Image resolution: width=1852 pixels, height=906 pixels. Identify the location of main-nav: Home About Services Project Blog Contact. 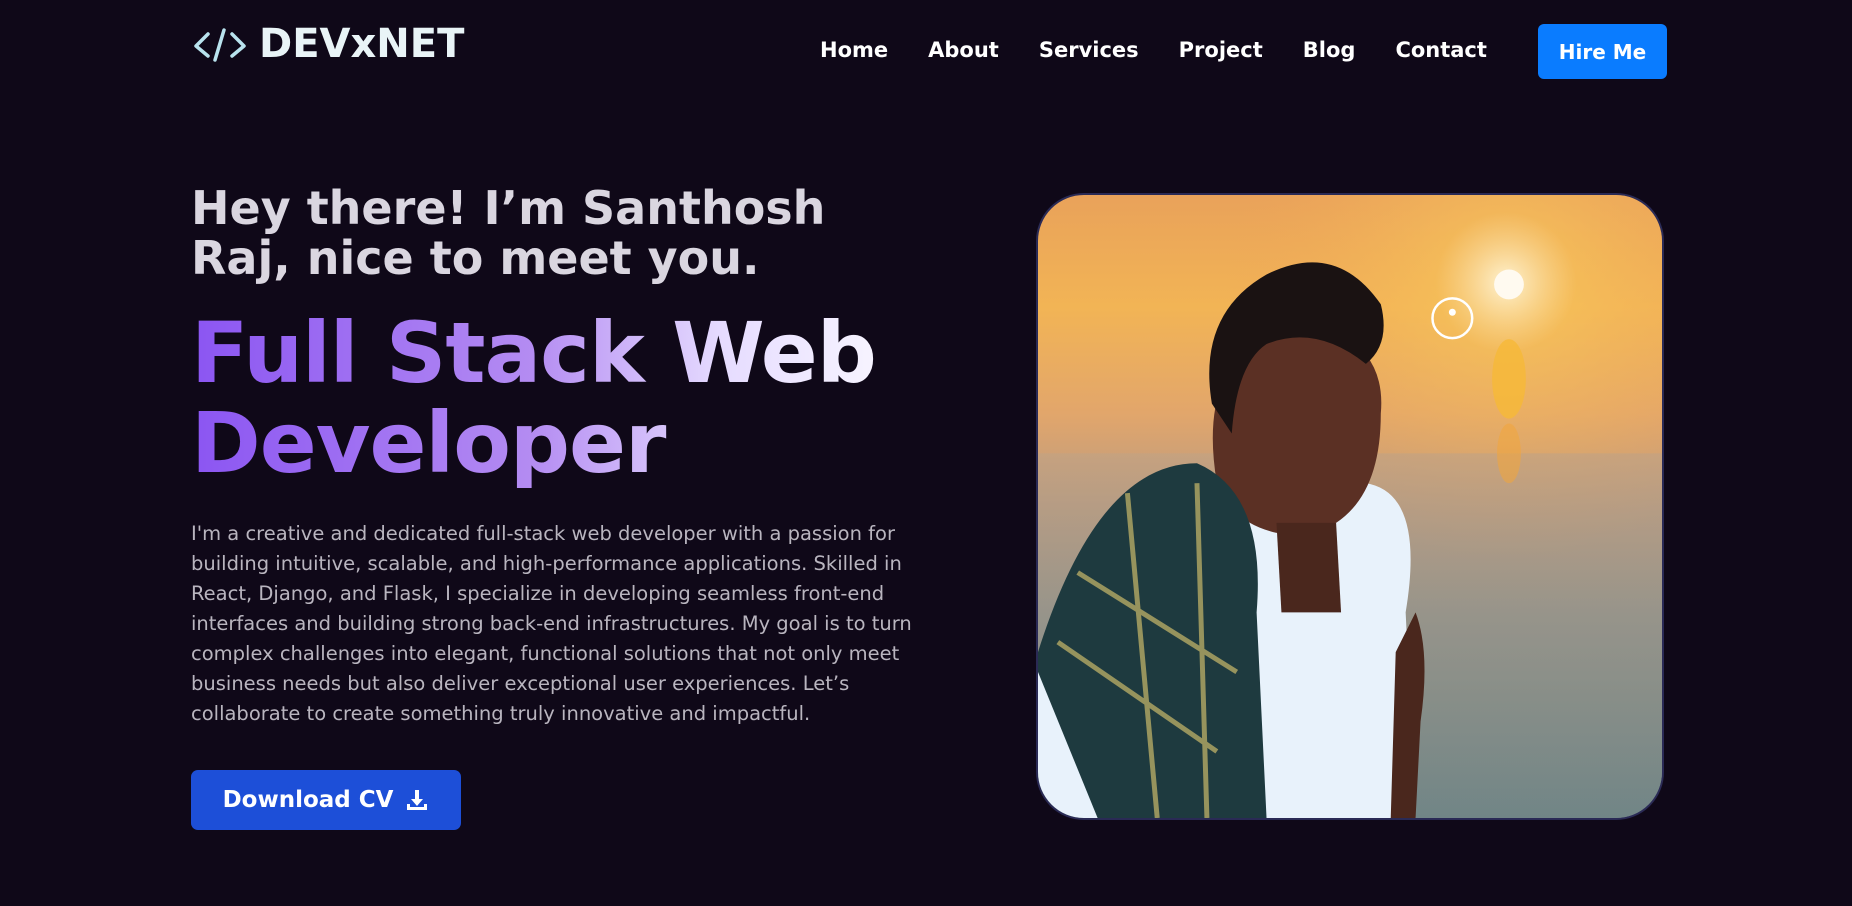
(1153, 50).